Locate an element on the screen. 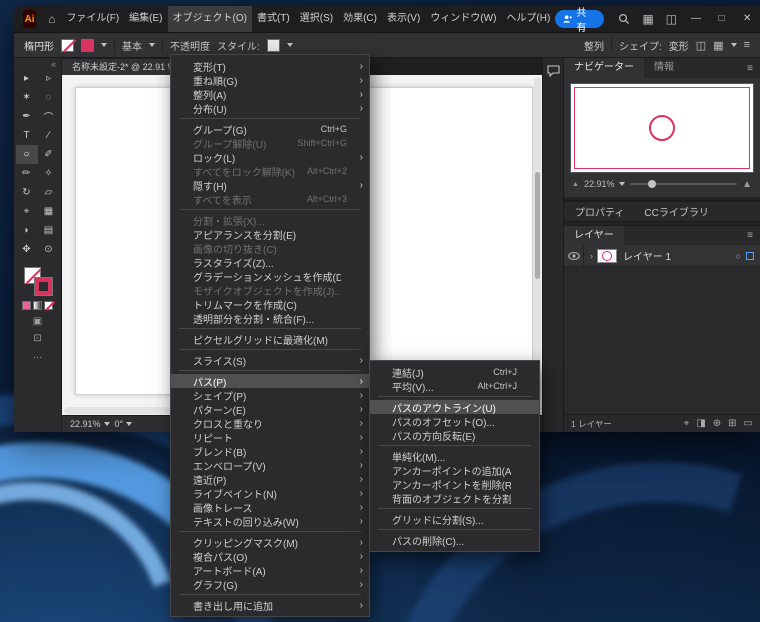 The height and width of the screenshot is (622, 760). width-tool: ⌖ is located at coordinates (27, 211).